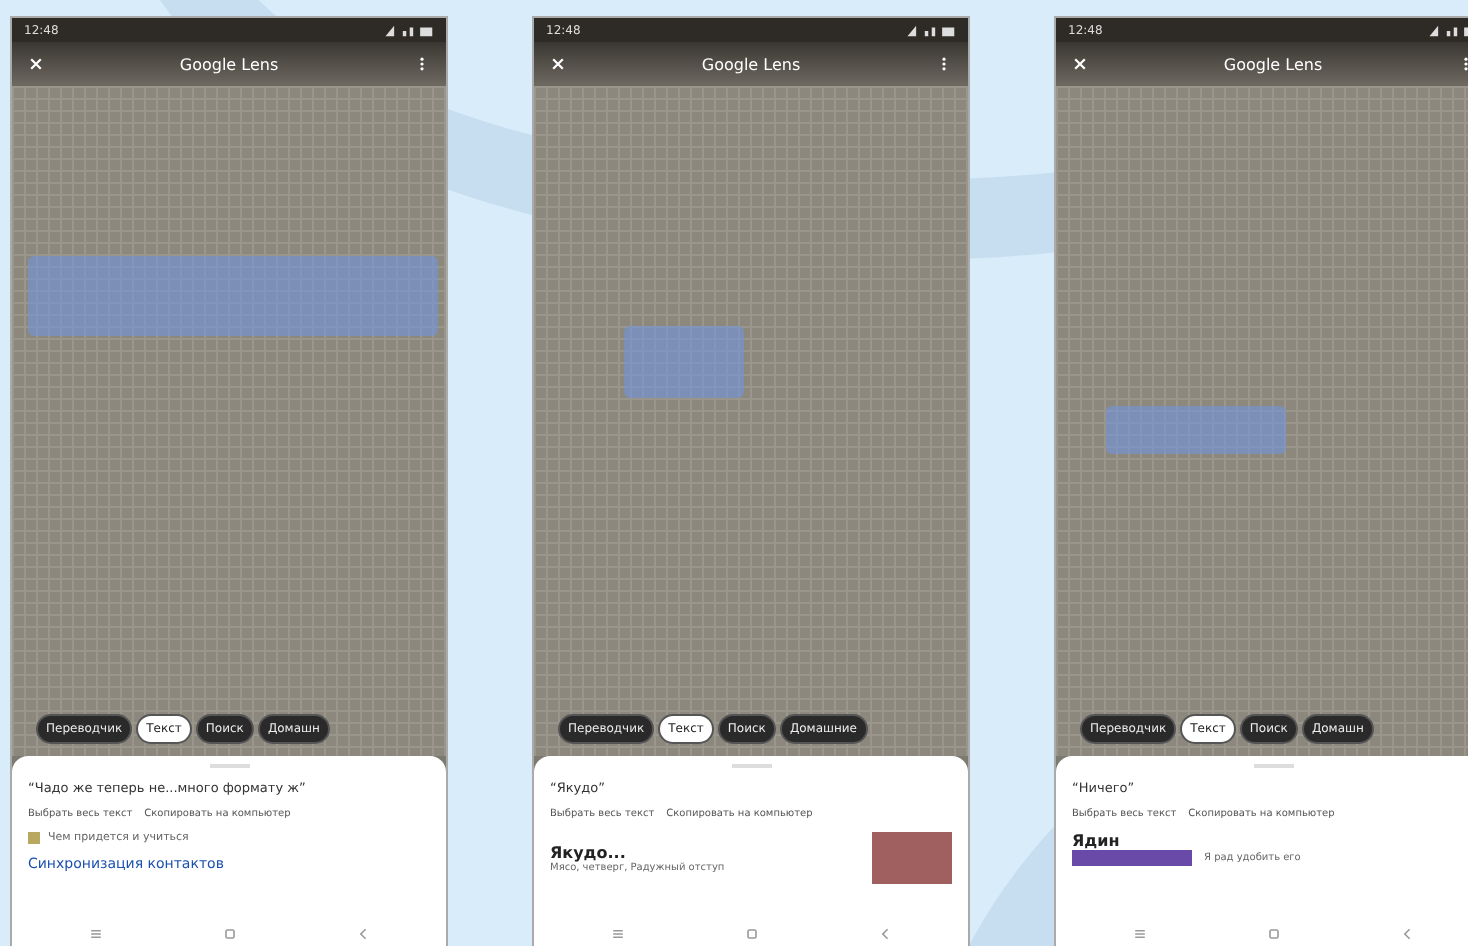 This screenshot has height=946, width=1468. I want to click on result-title: Ядин, so click(1097, 841).